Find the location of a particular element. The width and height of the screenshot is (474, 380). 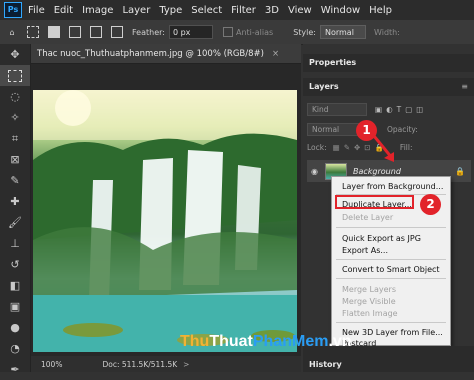

frame-tool-icon: ⊠ is located at coordinates (15, 159).